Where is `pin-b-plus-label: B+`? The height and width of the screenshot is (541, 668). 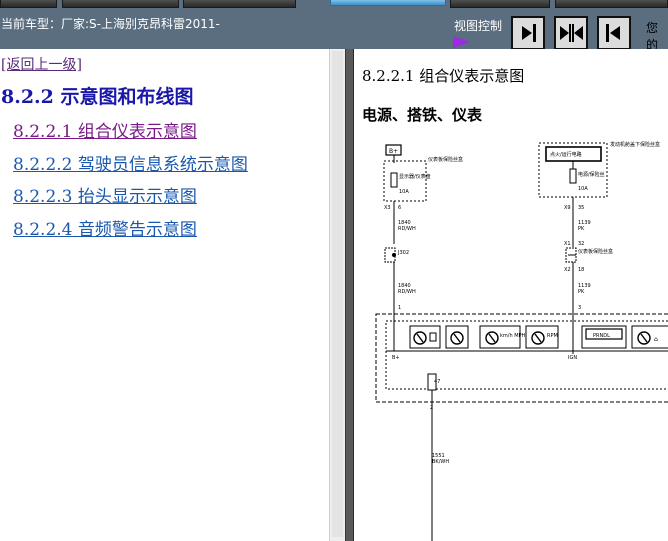
pin-b-plus-label: B+ is located at coordinates (396, 358).